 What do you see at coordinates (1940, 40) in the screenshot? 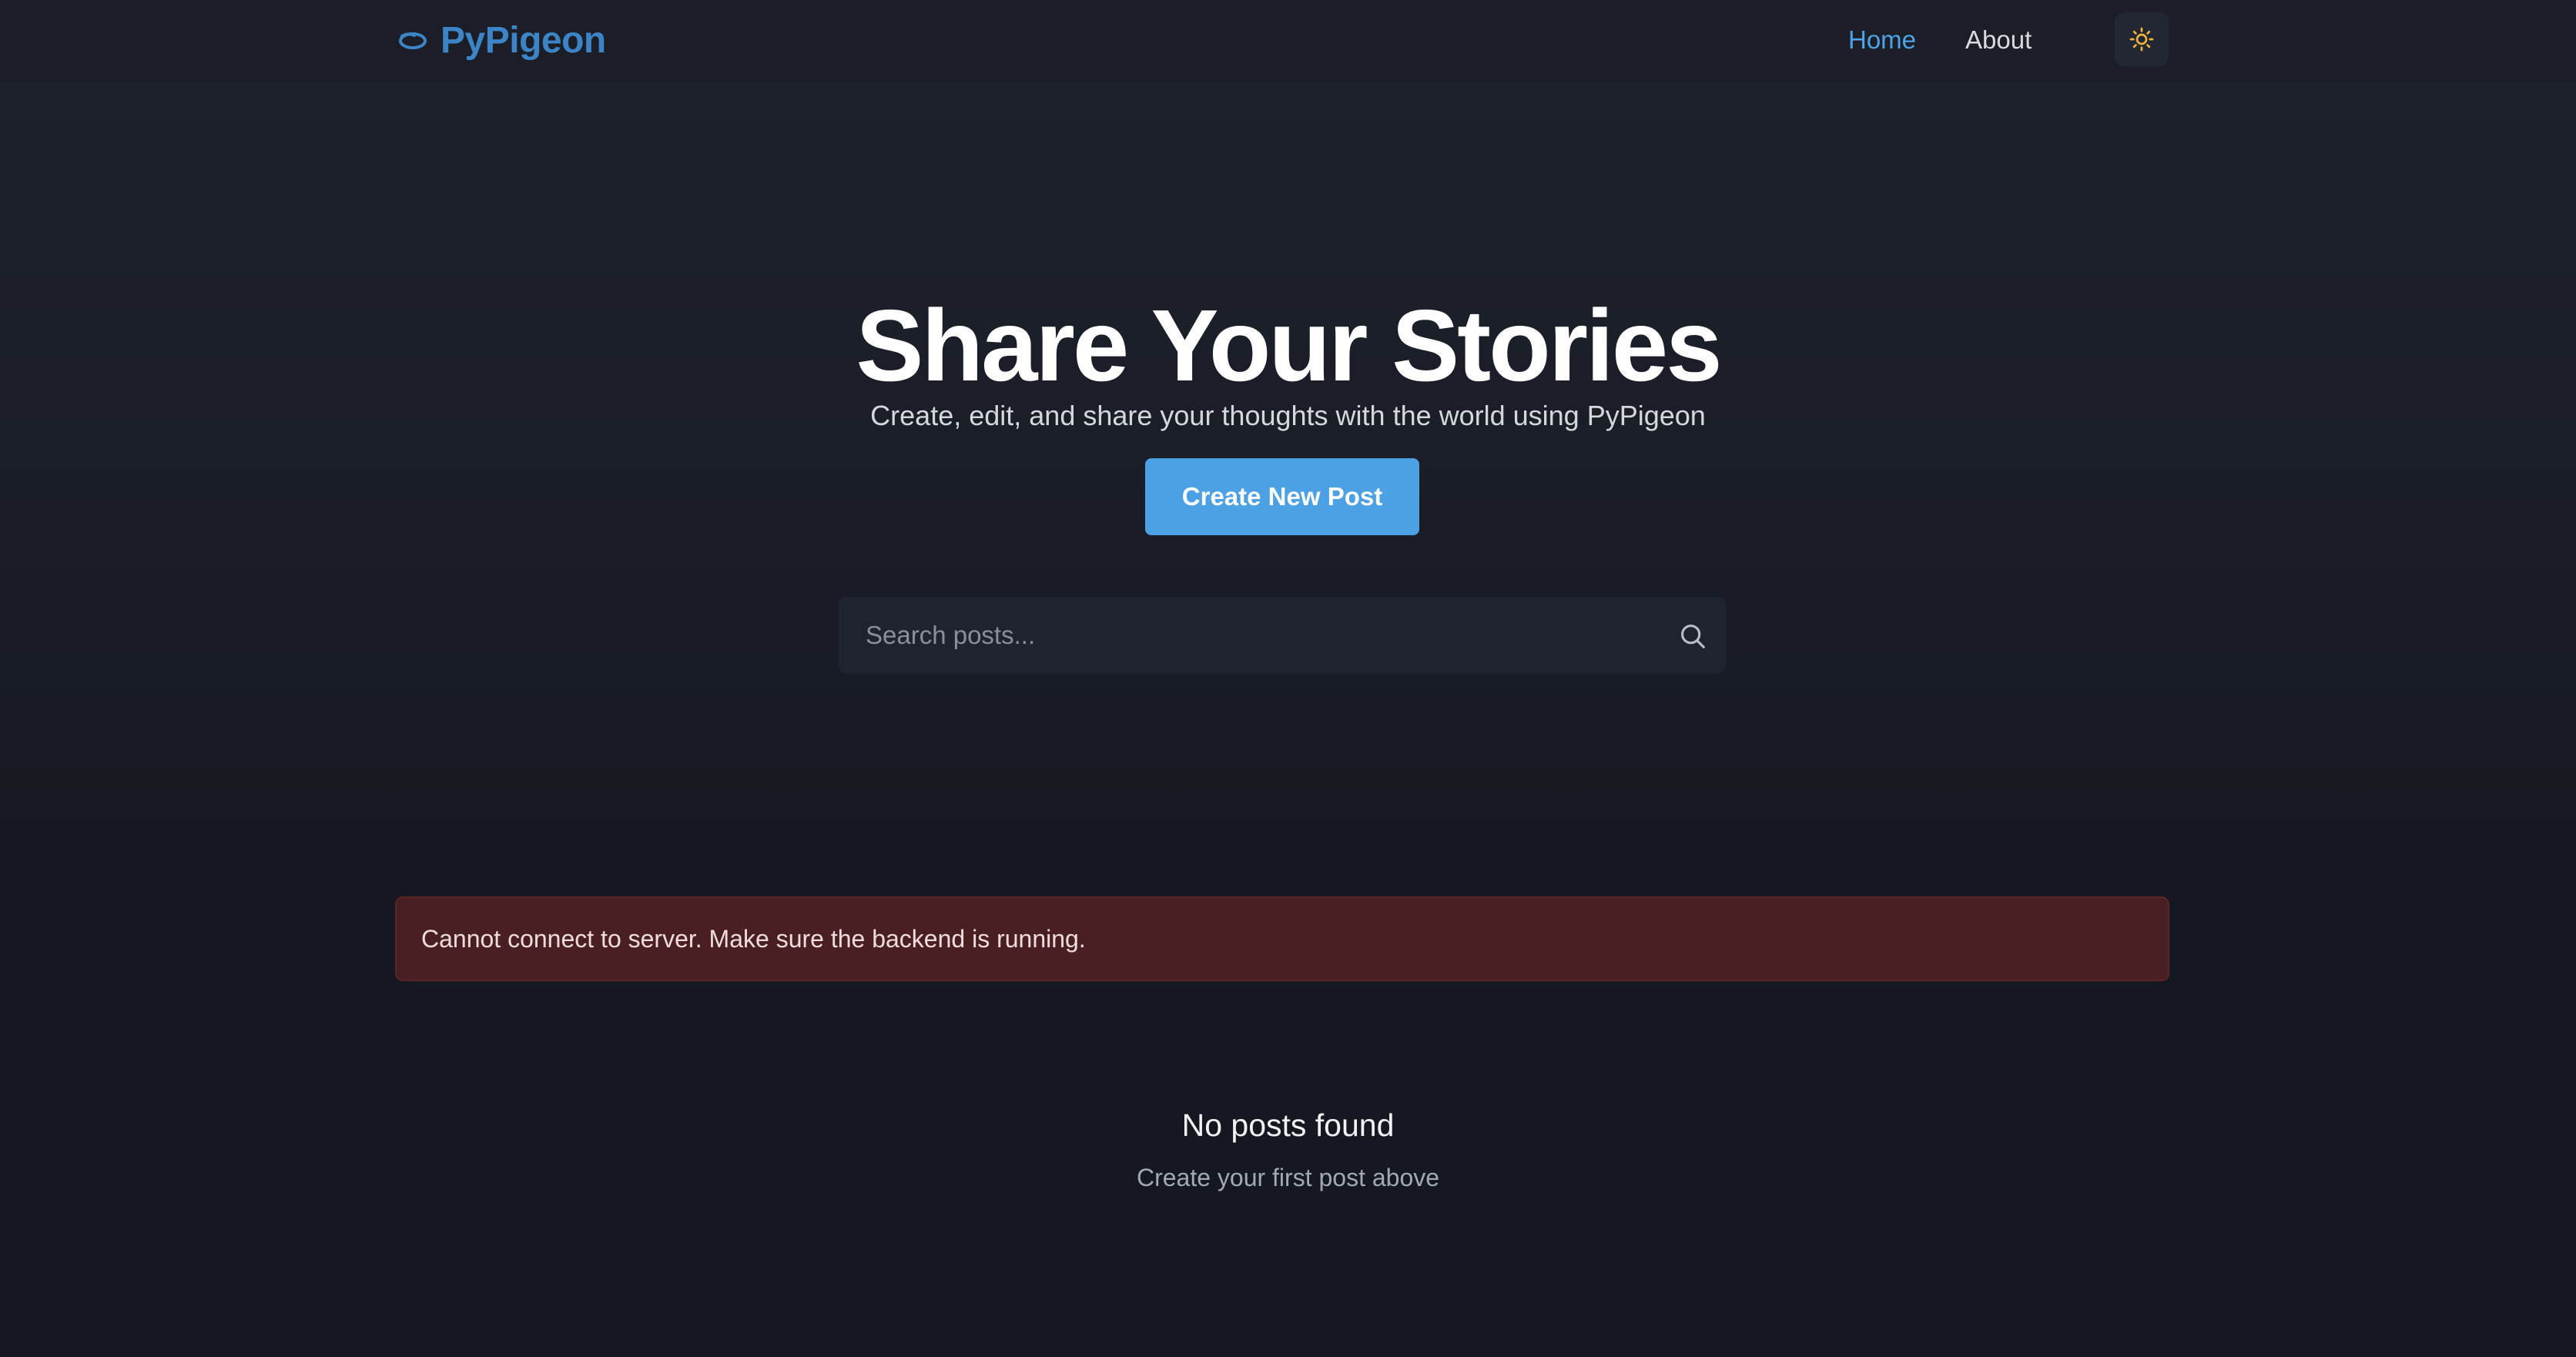
I see `nav-links: Home About` at bounding box center [1940, 40].